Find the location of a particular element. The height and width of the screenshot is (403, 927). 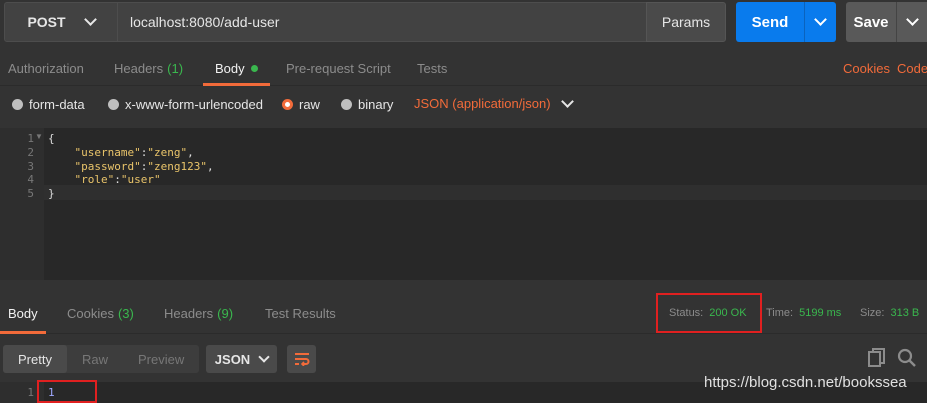

wrap-icon is located at coordinates (301, 359).